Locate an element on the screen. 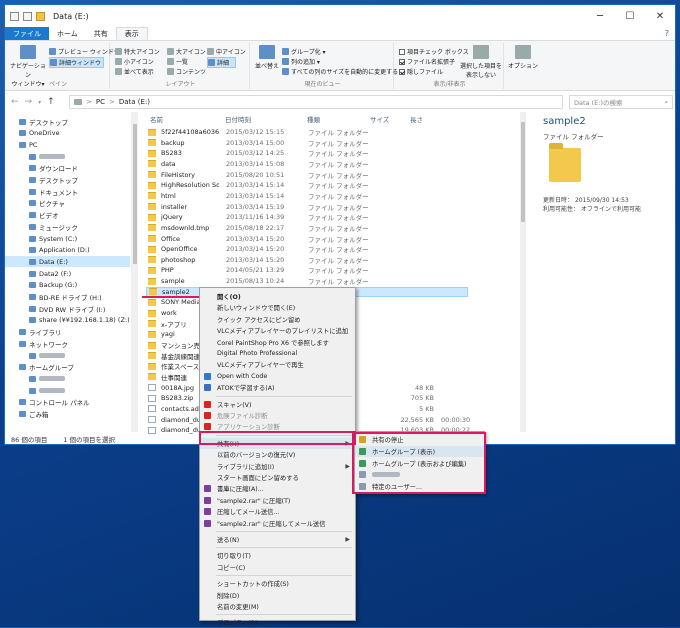 This screenshot has width=680, height=628. menu-item: クイック アクセスにピン留め is located at coordinates (277, 319).